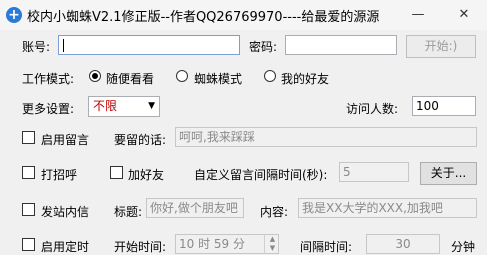 This screenshot has width=487, height=255. Describe the element at coordinates (124, 106) in the screenshot. I see `range-select: 不限 ▼` at that location.